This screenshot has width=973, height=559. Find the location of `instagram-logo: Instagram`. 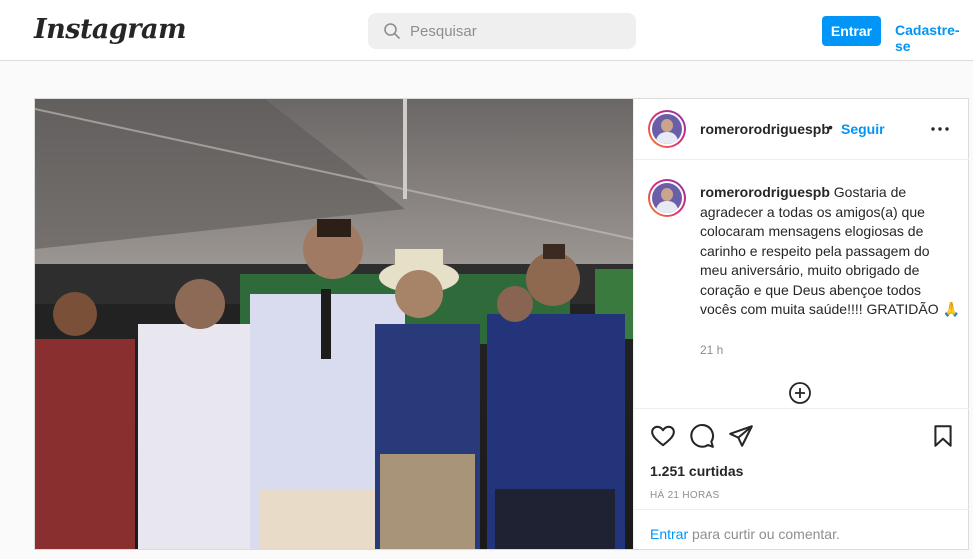

instagram-logo: Instagram is located at coordinates (110, 29).